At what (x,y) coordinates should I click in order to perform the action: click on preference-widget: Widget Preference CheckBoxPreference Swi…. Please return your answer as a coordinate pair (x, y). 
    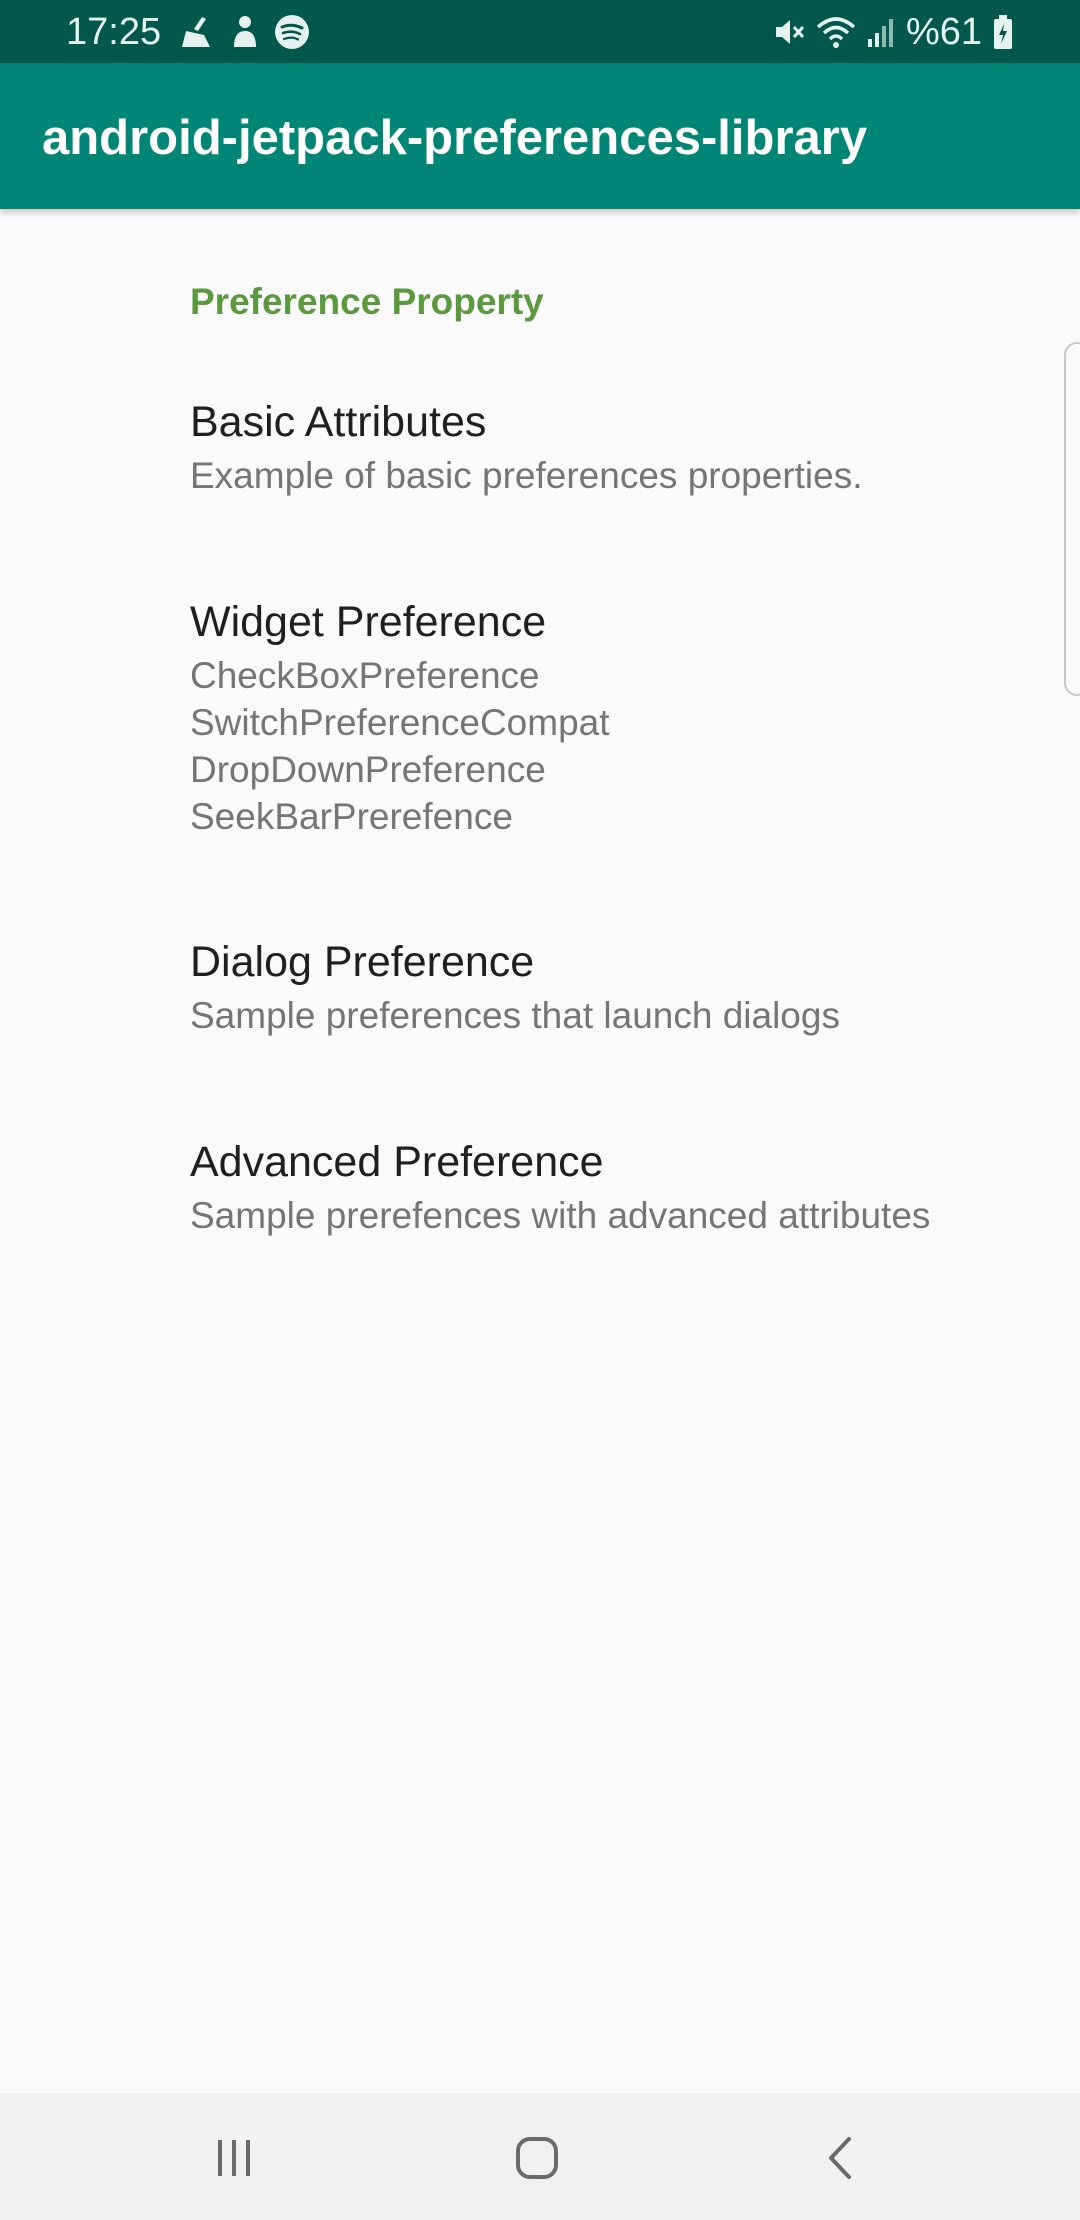
    Looking at the image, I should click on (530, 730).